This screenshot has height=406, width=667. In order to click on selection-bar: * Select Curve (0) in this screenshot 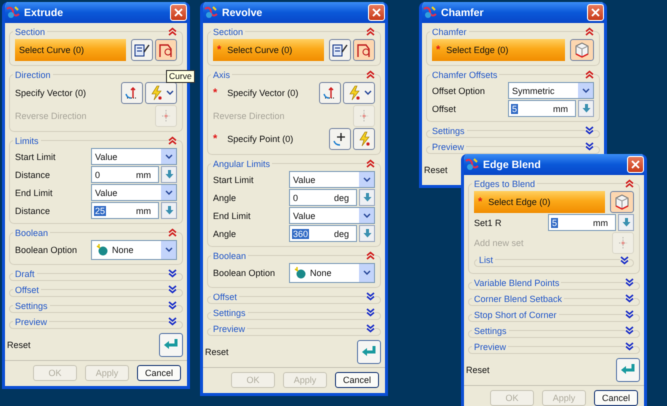, I will do `click(268, 50)`.